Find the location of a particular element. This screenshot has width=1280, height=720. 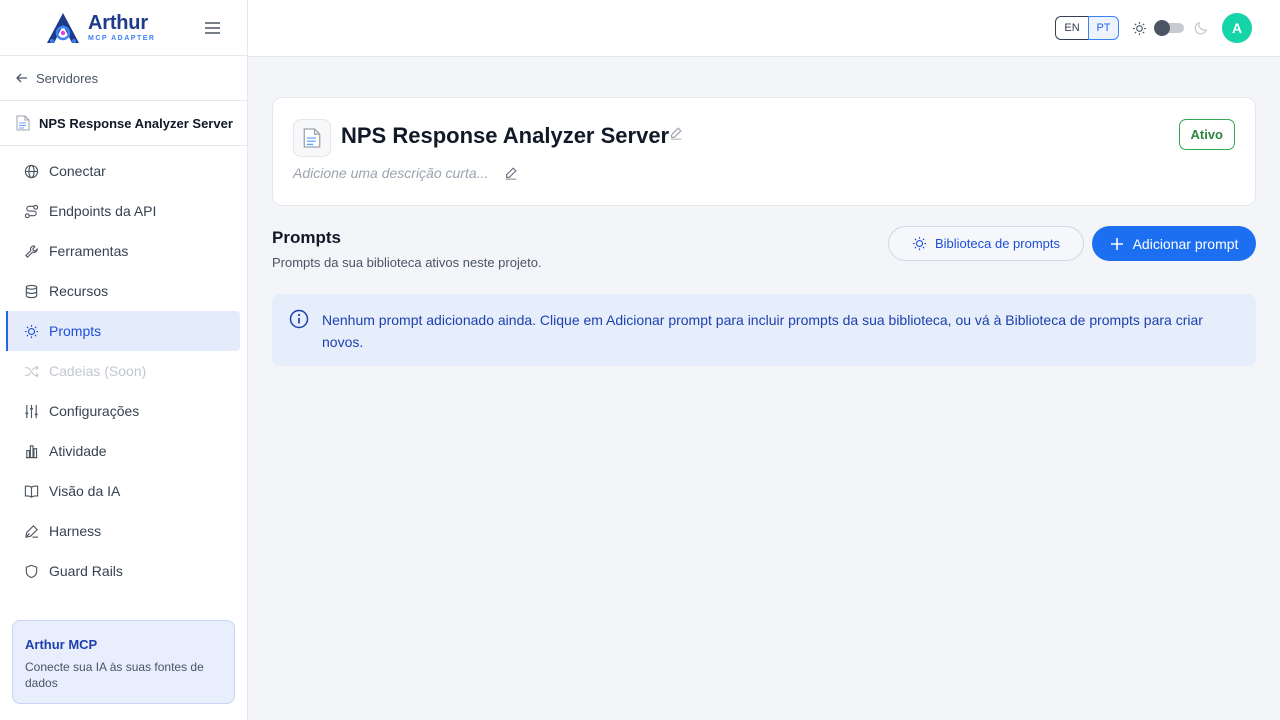

back-to-servers-link: Servidores is located at coordinates (123, 78).